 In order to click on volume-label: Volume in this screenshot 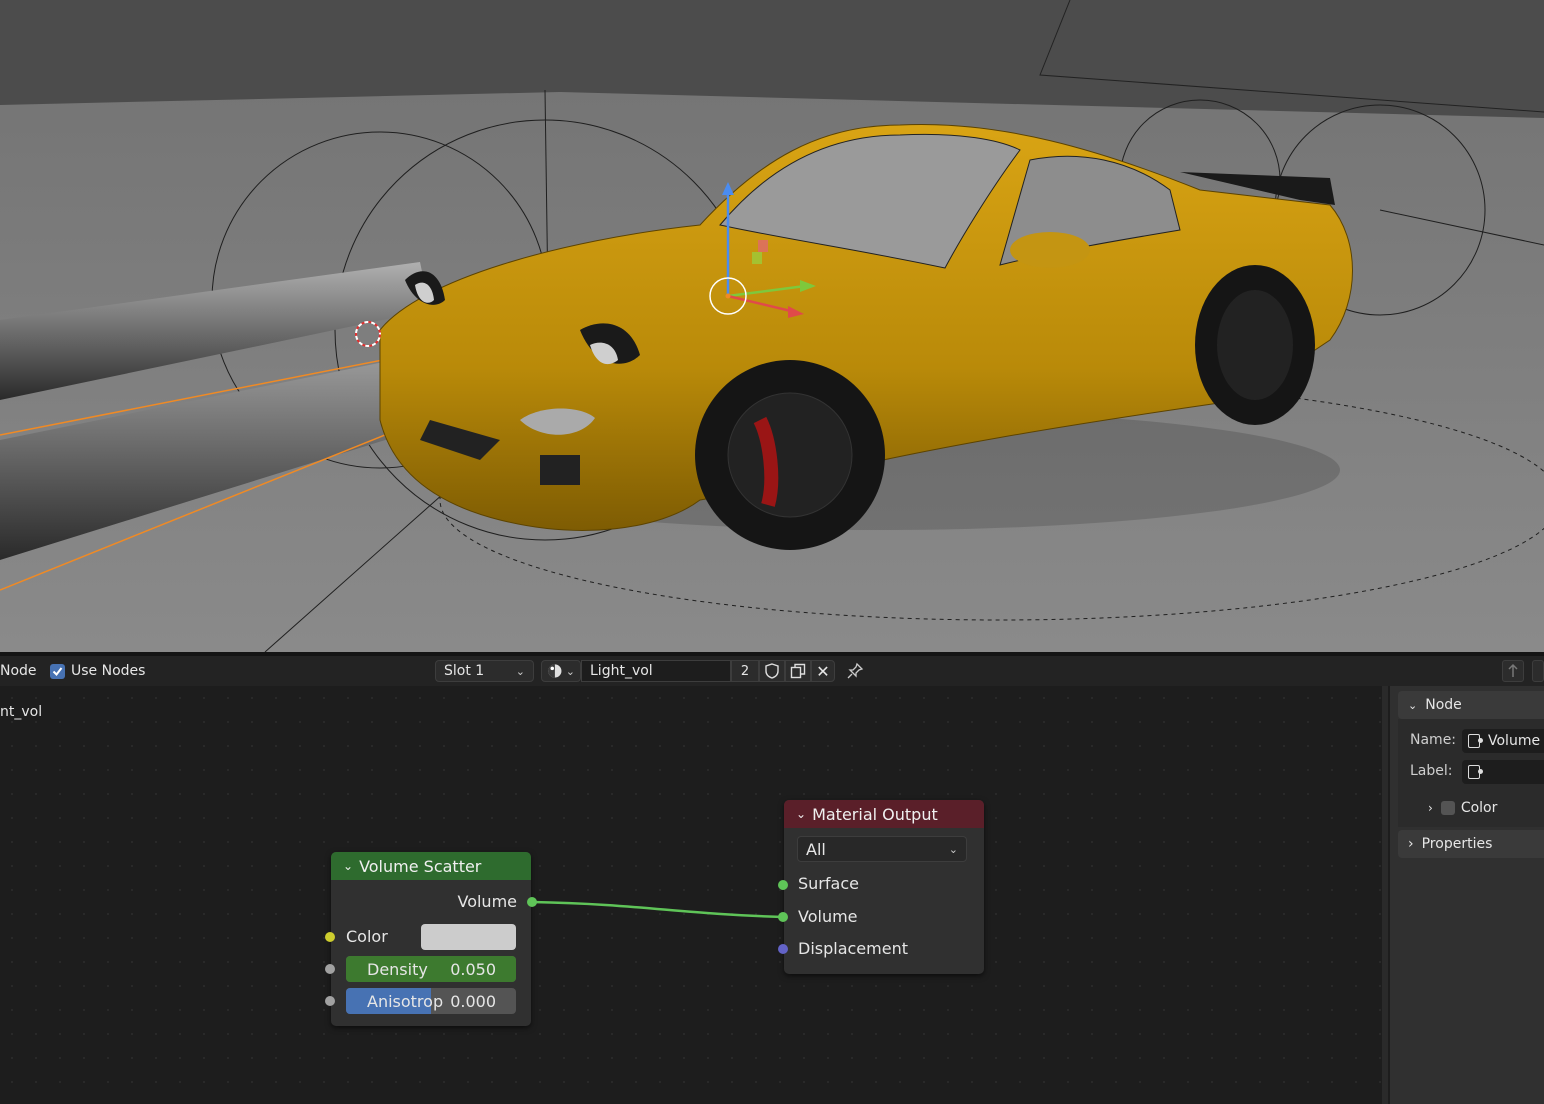, I will do `click(828, 916)`.